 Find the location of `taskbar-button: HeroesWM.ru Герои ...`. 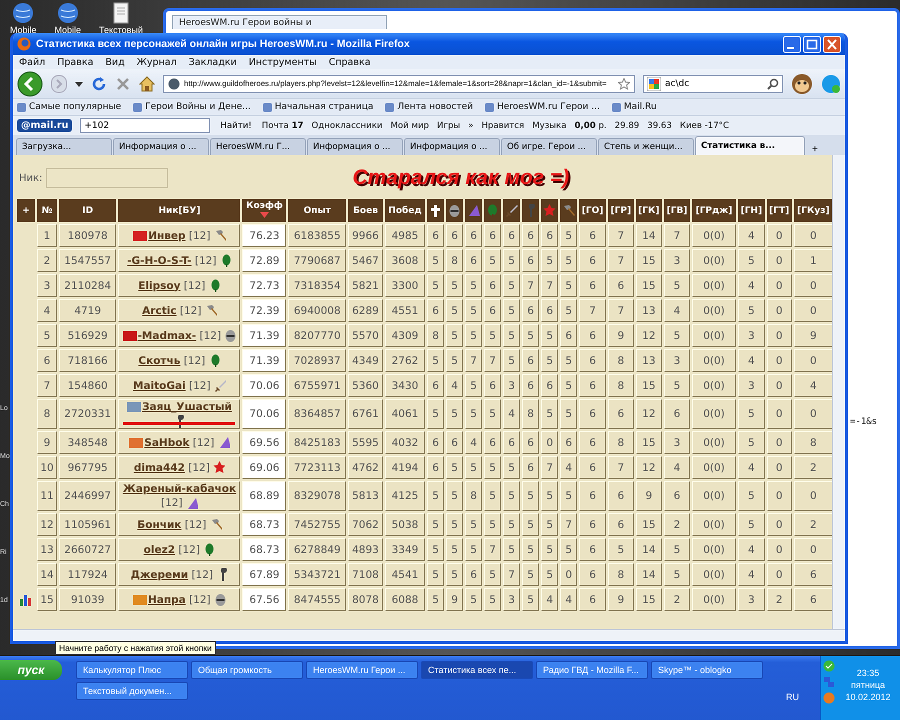

taskbar-button: HeroesWM.ru Герои ... is located at coordinates (362, 670).